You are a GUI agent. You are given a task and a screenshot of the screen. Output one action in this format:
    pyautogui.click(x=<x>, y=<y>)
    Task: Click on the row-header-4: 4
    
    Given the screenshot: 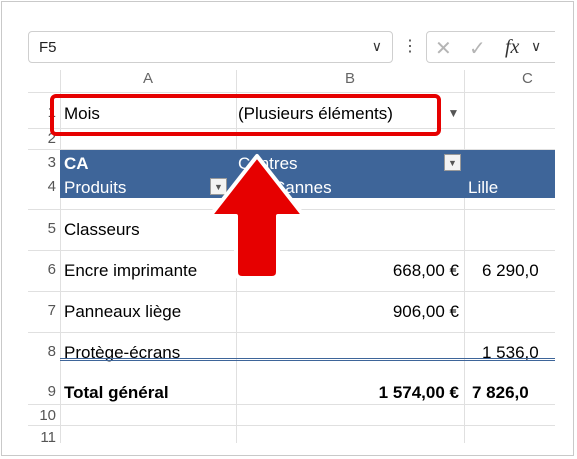 What is the action you would take?
    pyautogui.click(x=44, y=186)
    